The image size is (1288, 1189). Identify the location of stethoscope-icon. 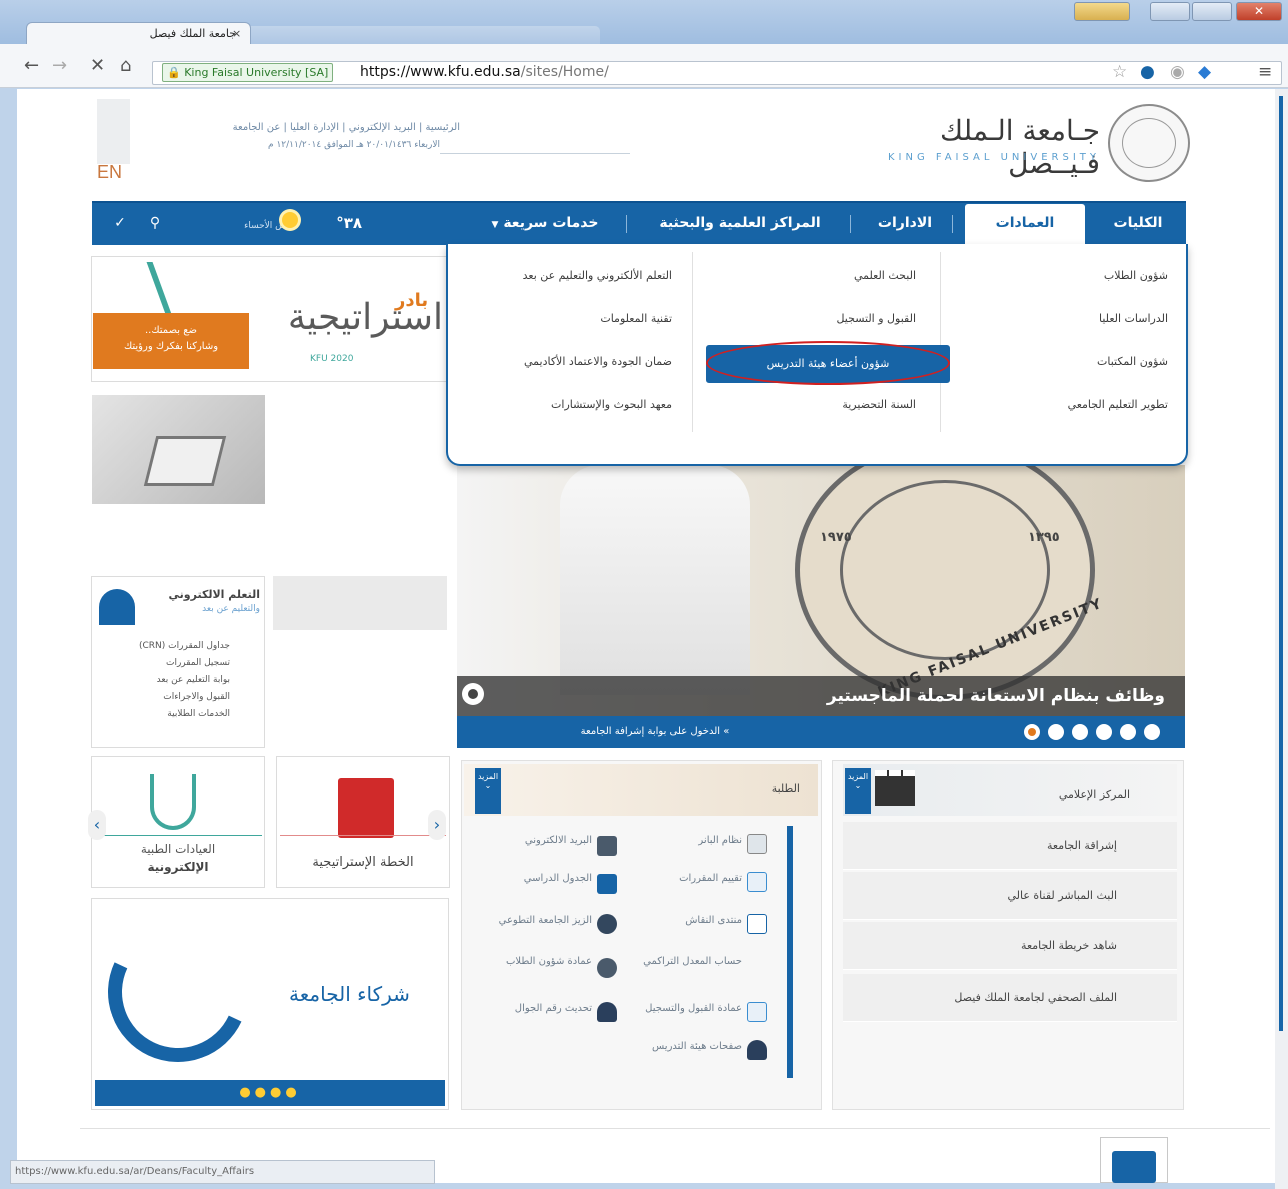
(173, 802).